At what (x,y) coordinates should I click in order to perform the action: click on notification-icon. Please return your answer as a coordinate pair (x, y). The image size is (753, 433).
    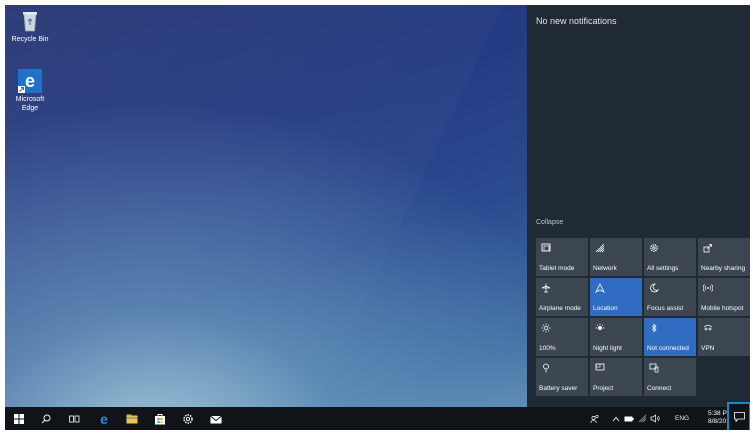
    Looking at the image, I should click on (739, 417).